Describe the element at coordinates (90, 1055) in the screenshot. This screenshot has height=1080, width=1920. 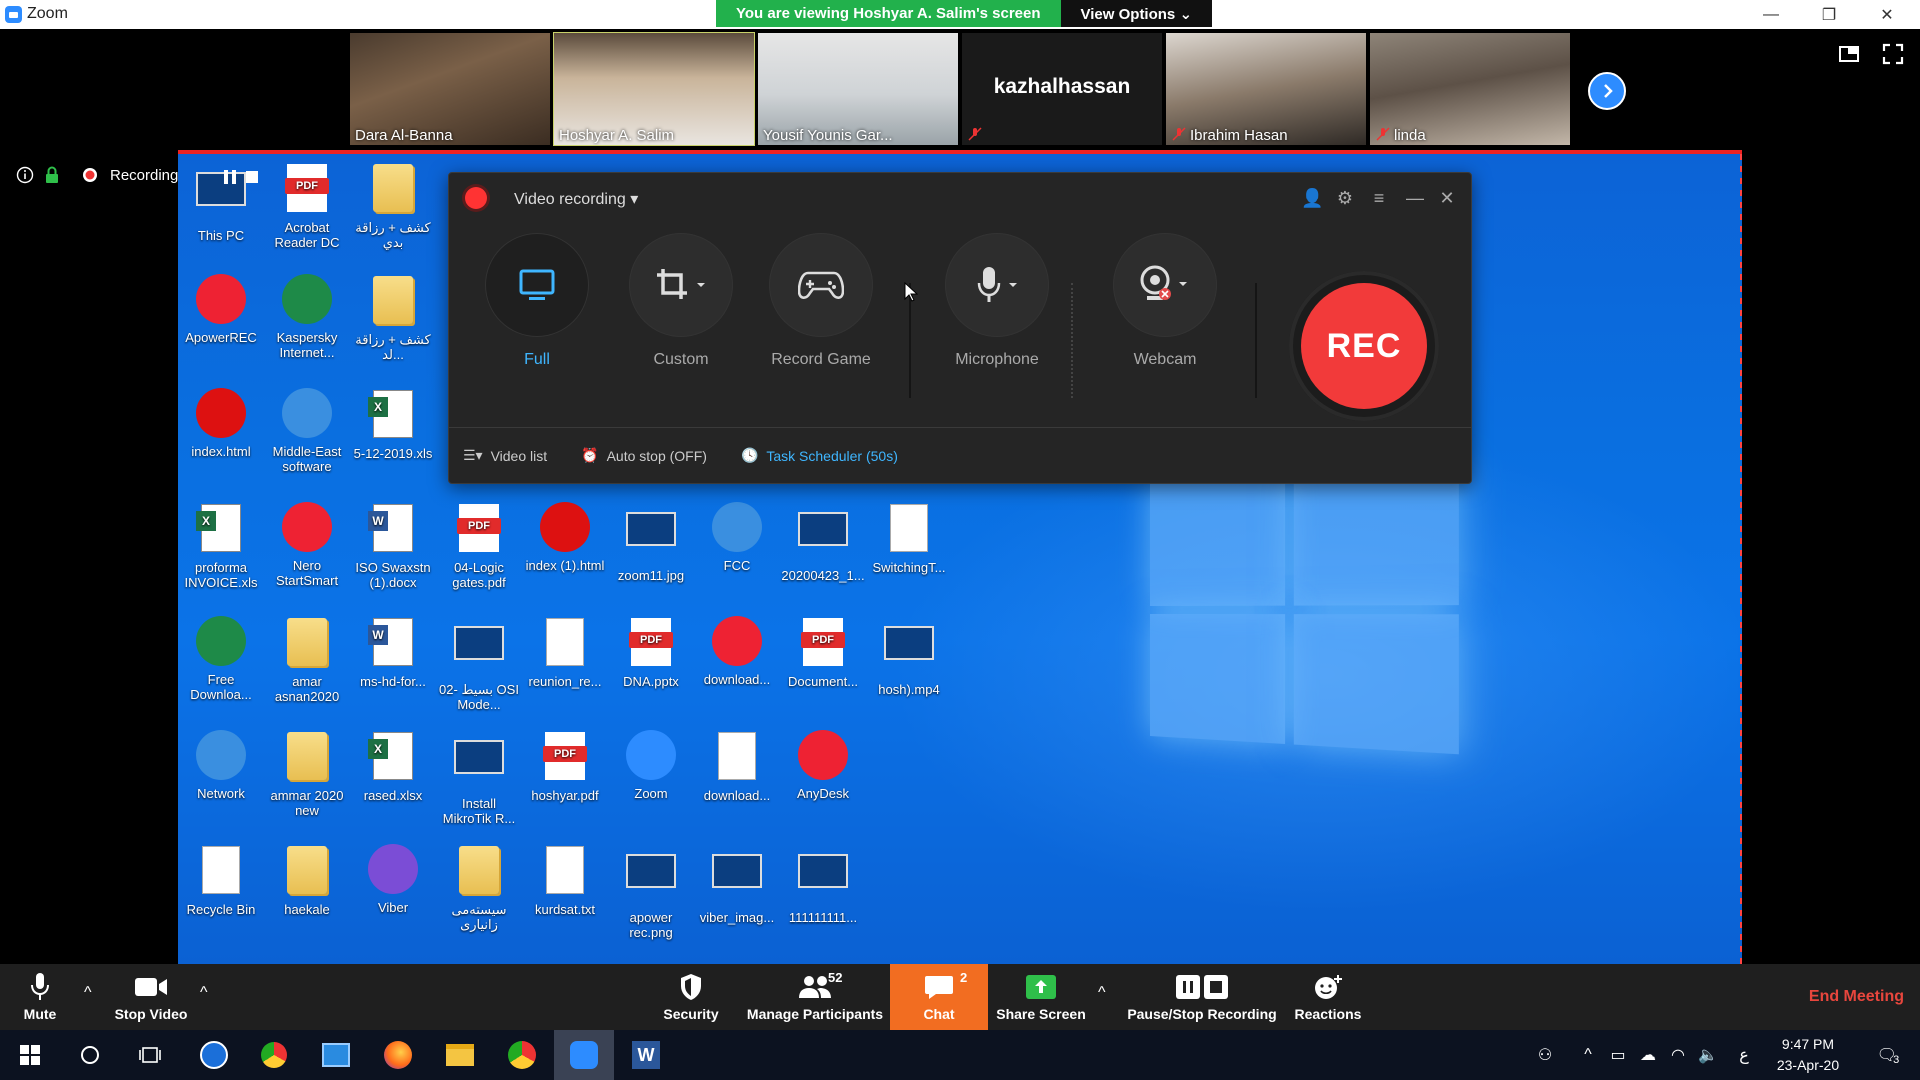
I see `search-button` at that location.